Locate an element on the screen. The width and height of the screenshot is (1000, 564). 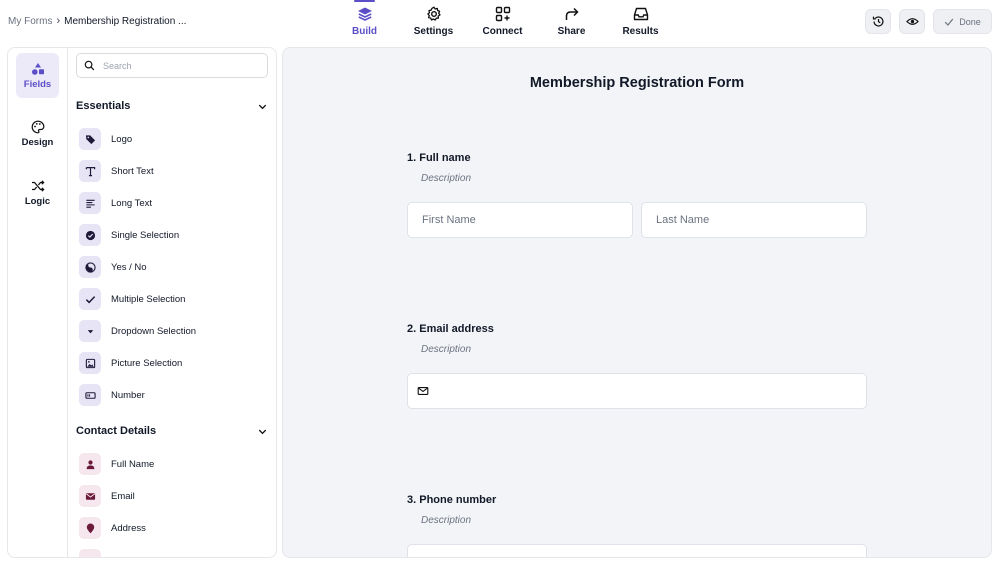
first-name-placeholder: First Name is located at coordinates (449, 220).